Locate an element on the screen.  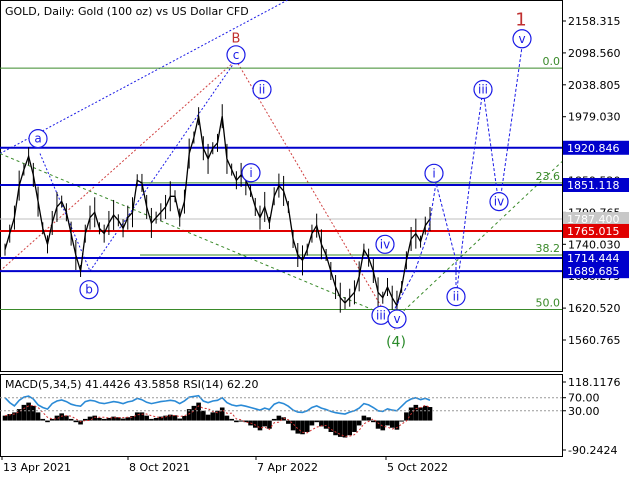
wave-label-minor: c is located at coordinates (236, 55).